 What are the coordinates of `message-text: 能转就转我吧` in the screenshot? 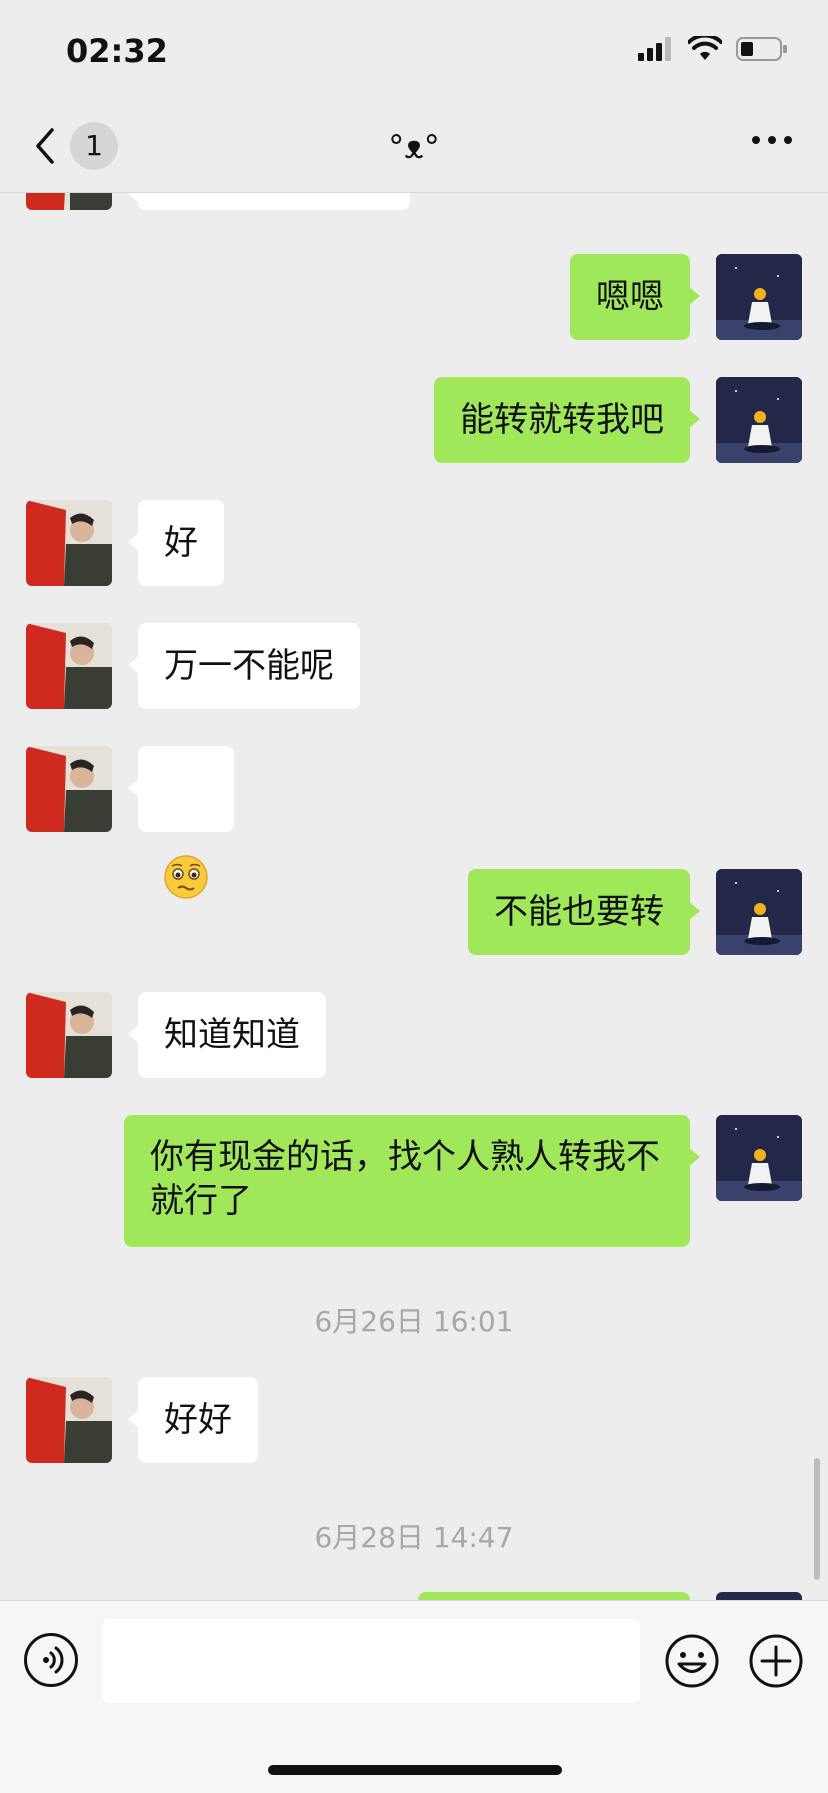 It's located at (562, 420).